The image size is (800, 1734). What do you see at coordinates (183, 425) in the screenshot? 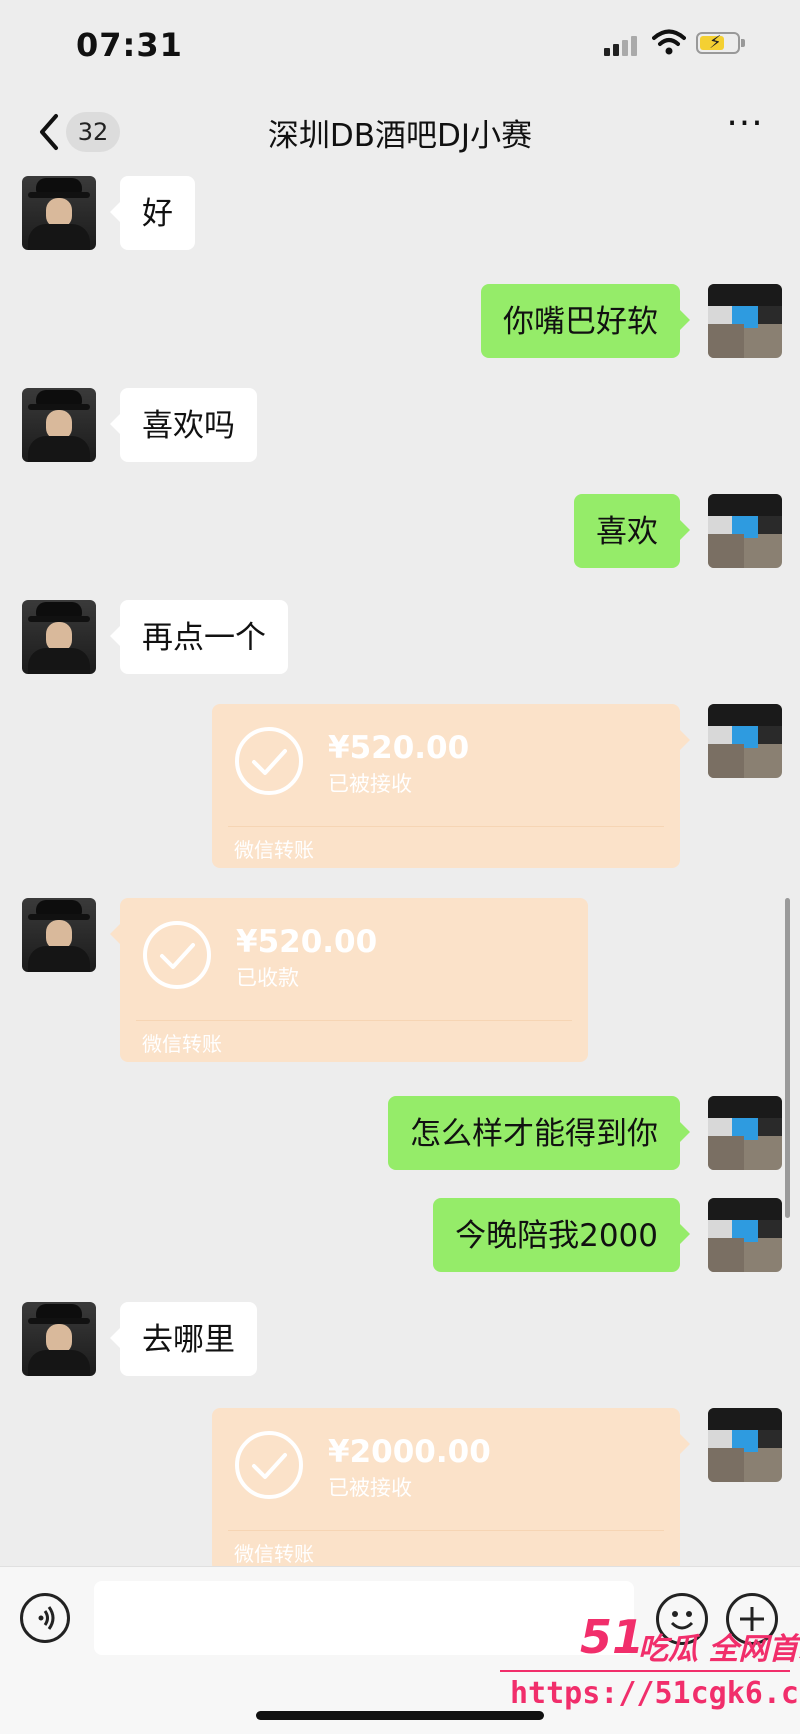
I see `incoming-message-bubble: 喜欢吗` at bounding box center [183, 425].